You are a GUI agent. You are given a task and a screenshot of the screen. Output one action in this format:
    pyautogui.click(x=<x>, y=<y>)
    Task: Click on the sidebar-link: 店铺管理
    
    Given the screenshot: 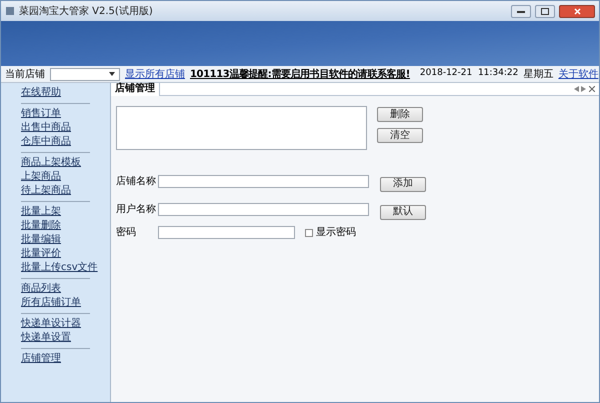 What is the action you would take?
    pyautogui.click(x=41, y=359)
    